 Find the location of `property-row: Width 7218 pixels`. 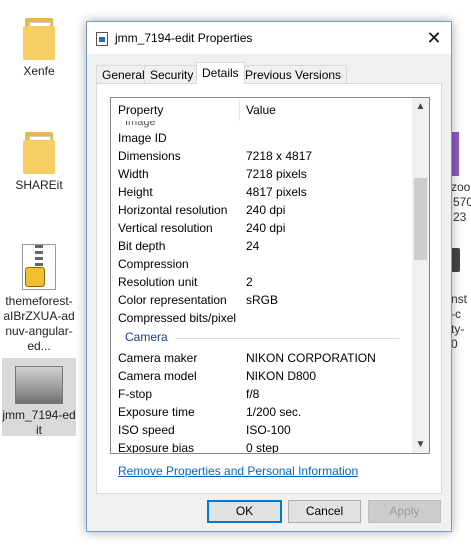

property-row: Width 7218 pixels is located at coordinates (261, 174).